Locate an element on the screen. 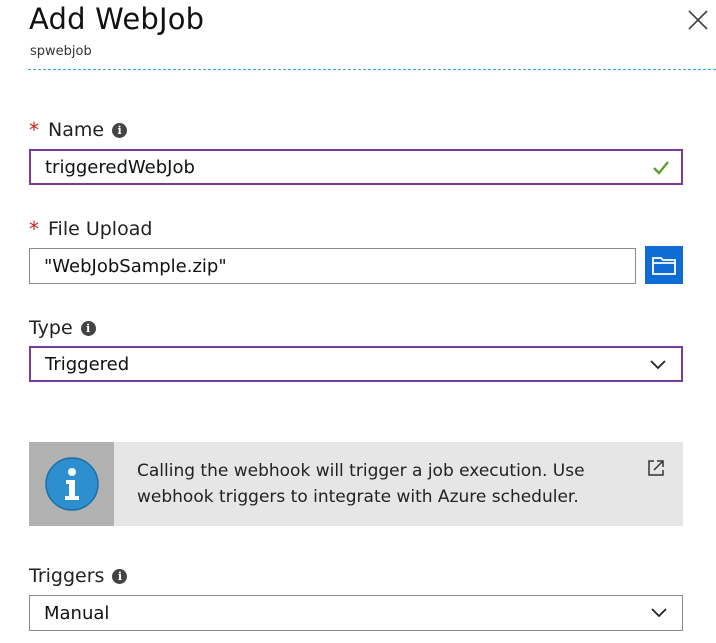  name-label-text: Name is located at coordinates (76, 130).